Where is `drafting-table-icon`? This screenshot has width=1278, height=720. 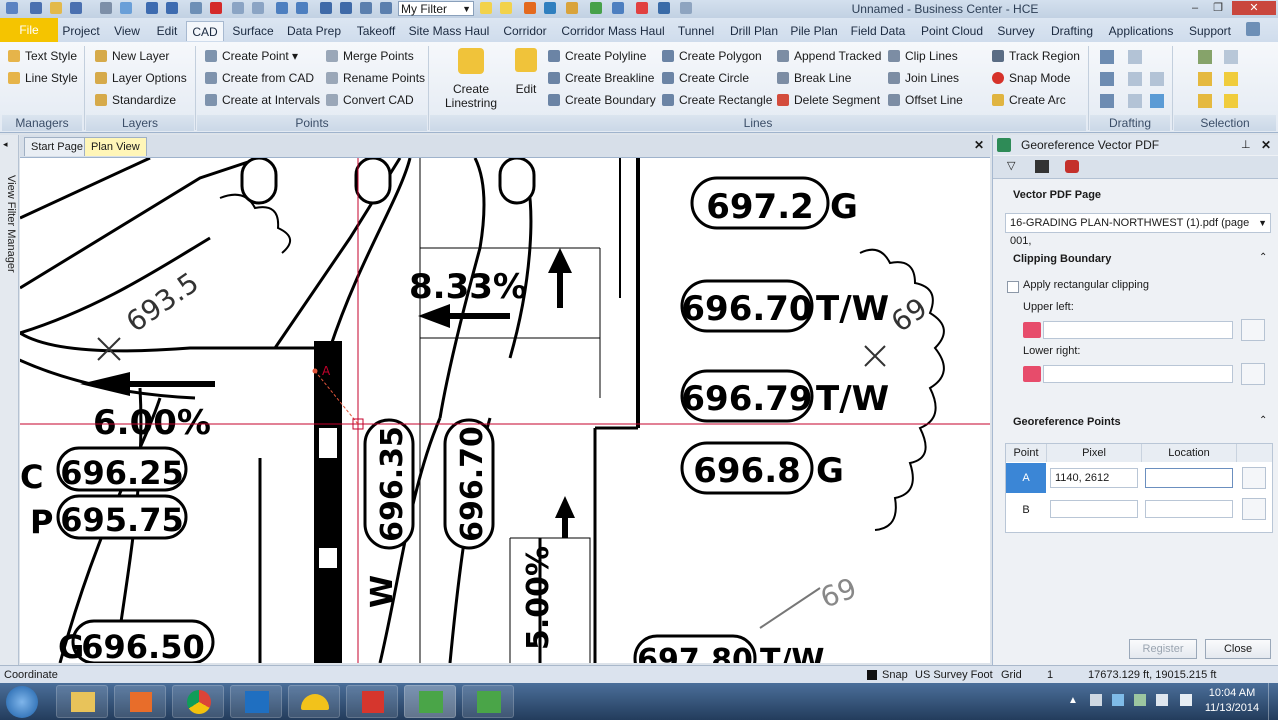 drafting-table-icon is located at coordinates (1135, 79).